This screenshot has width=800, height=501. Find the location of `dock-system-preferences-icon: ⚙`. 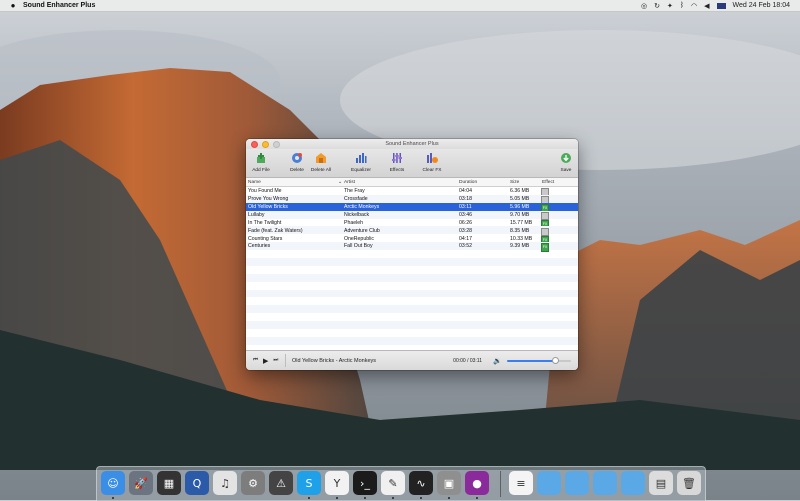

dock-system-preferences-icon: ⚙ is located at coordinates (253, 483).